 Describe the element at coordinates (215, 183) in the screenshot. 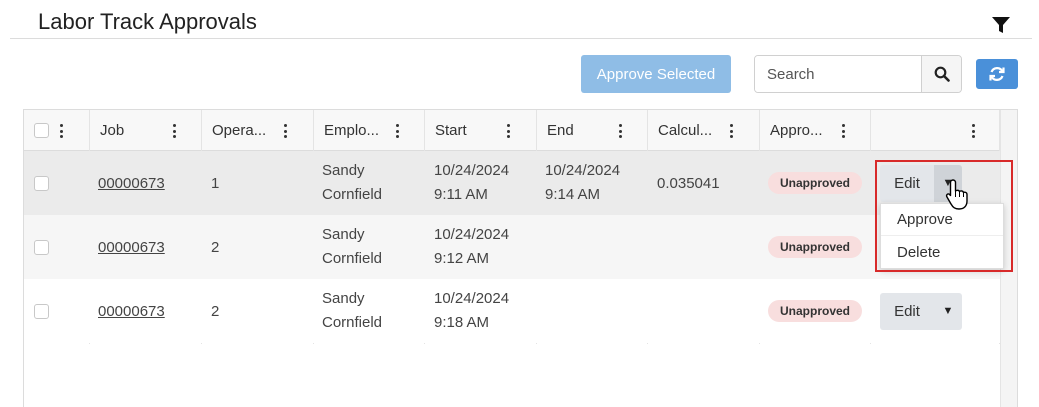

I see `operation-cell: 1` at that location.